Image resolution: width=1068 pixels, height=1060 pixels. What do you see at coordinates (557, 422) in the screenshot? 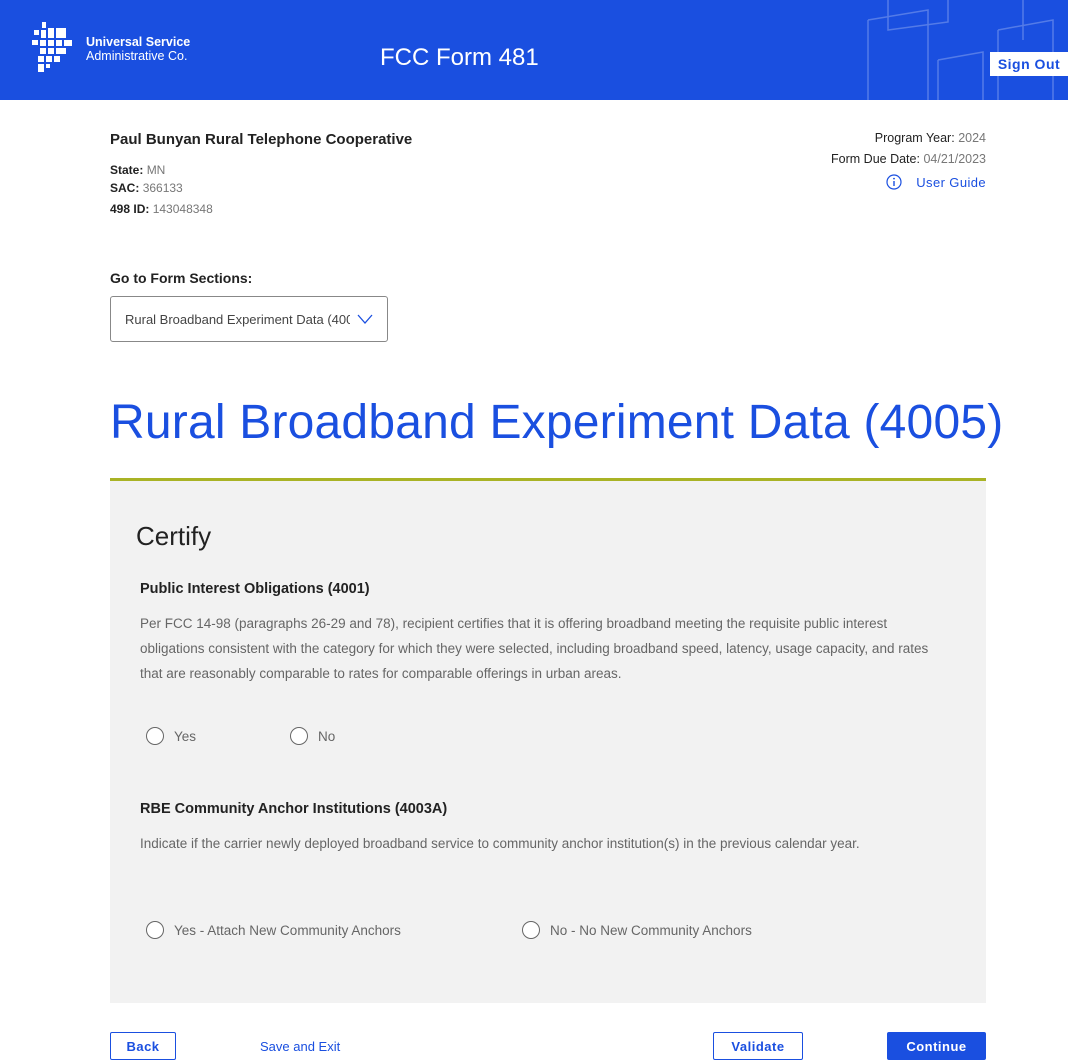
I see `page-title: Rural Broadband Experiment Data (4005)` at bounding box center [557, 422].